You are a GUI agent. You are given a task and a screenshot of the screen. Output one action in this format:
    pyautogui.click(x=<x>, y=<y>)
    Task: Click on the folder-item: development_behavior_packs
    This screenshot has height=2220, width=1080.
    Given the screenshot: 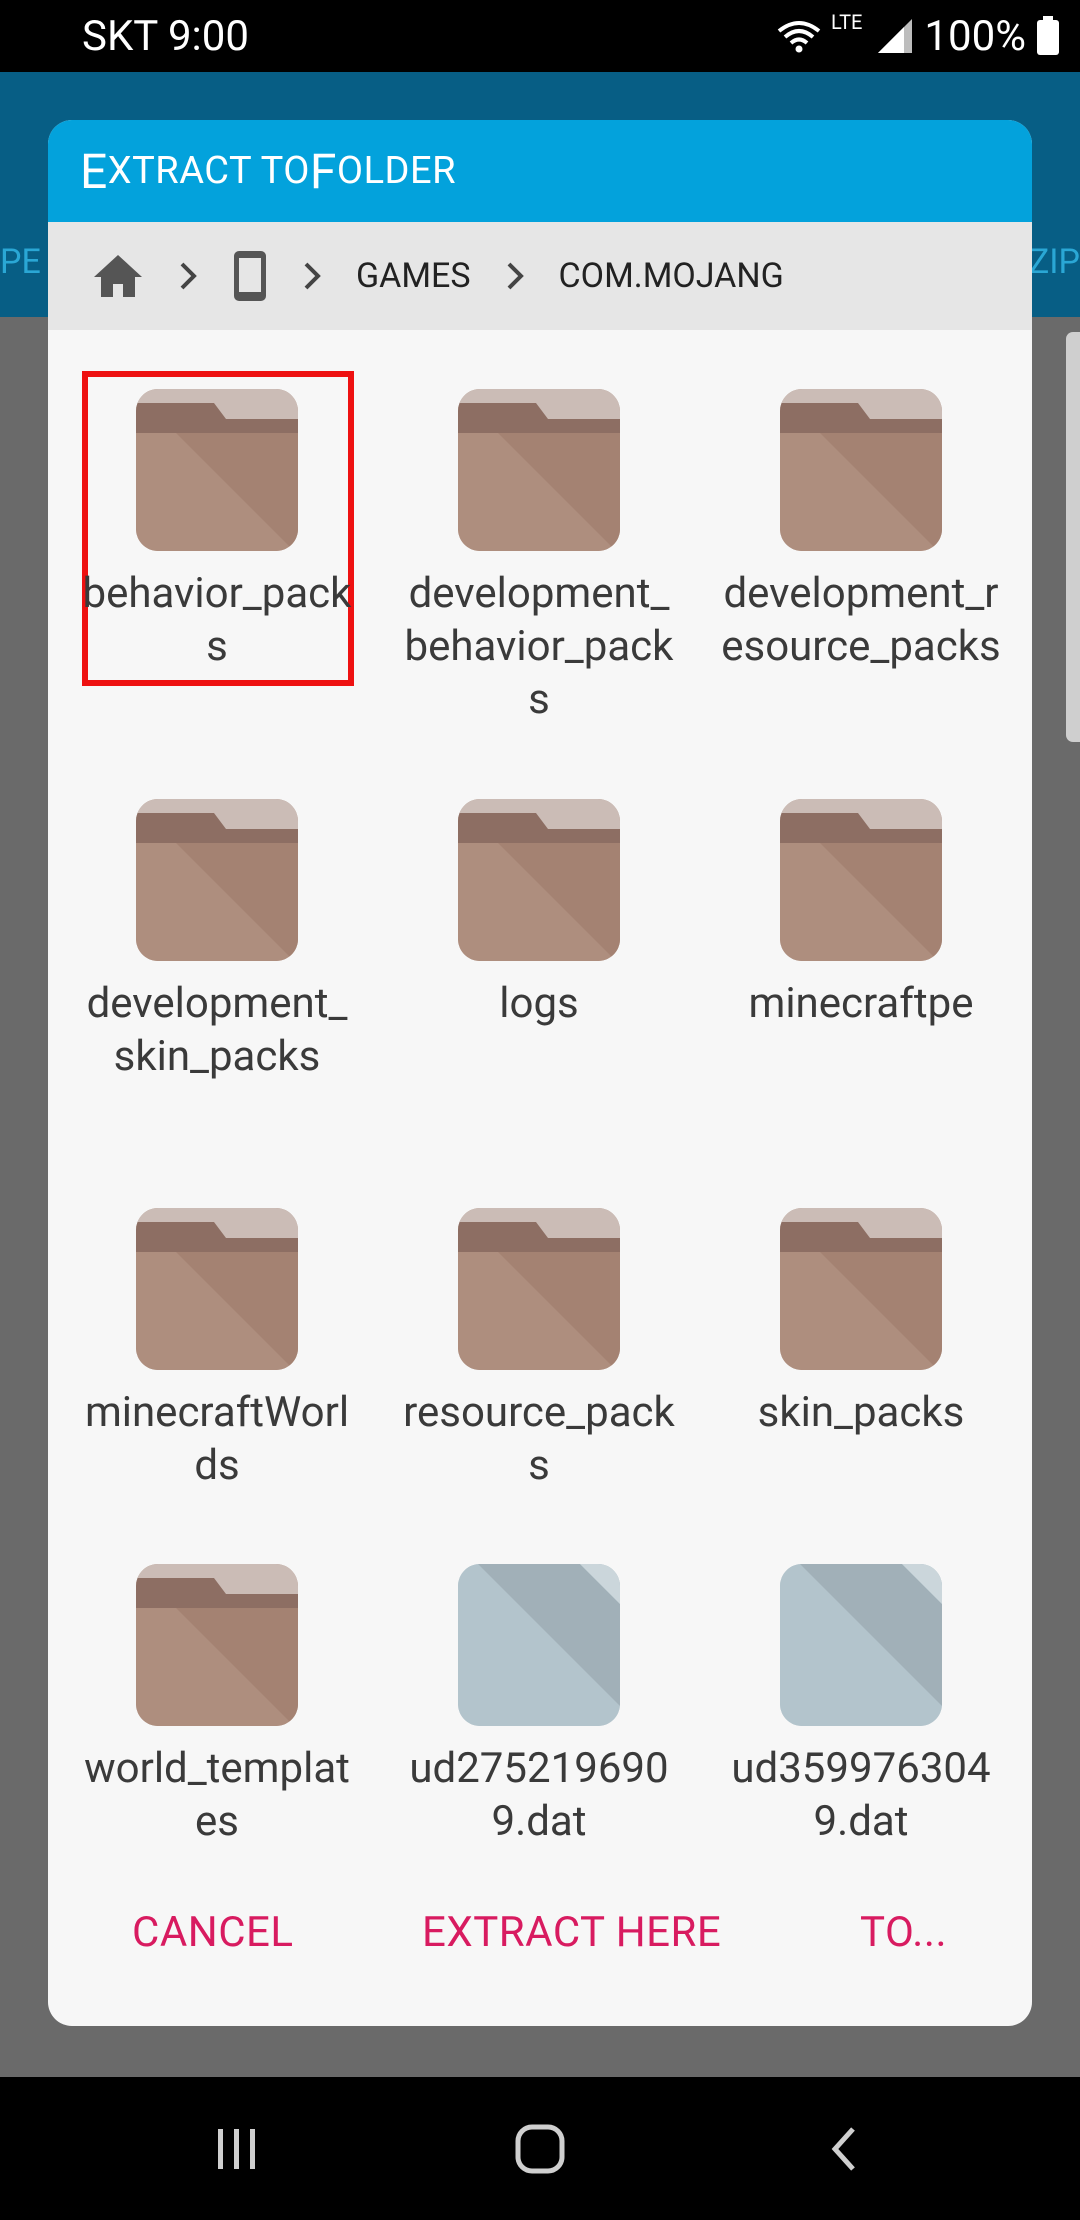 What is the action you would take?
    pyautogui.click(x=539, y=557)
    